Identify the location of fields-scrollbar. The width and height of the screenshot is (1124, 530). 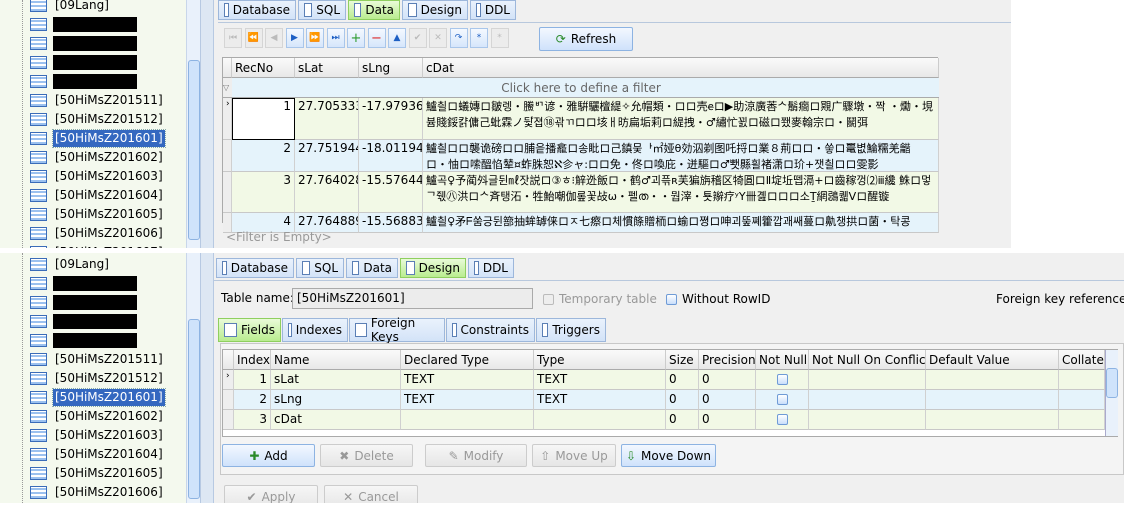
(1111, 393).